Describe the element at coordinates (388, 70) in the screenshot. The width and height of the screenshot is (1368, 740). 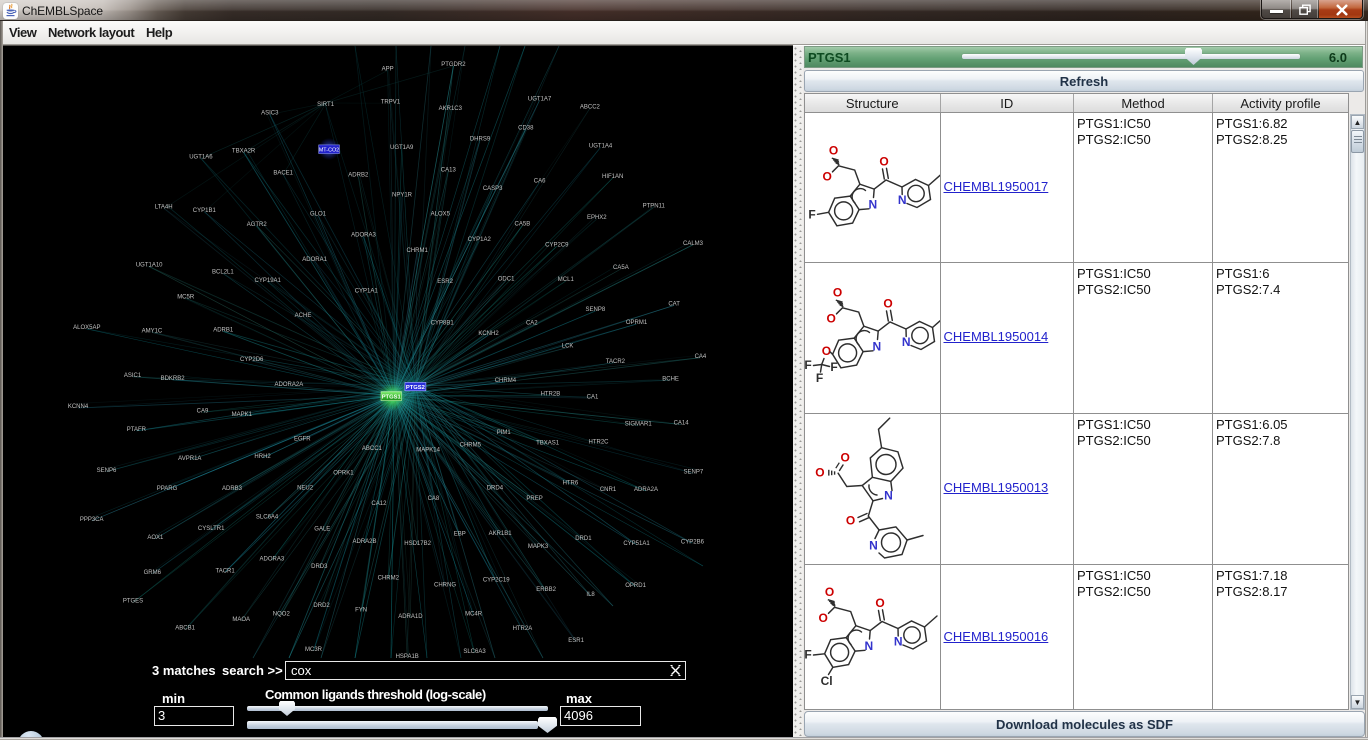
I see `svg-text: APP` at that location.